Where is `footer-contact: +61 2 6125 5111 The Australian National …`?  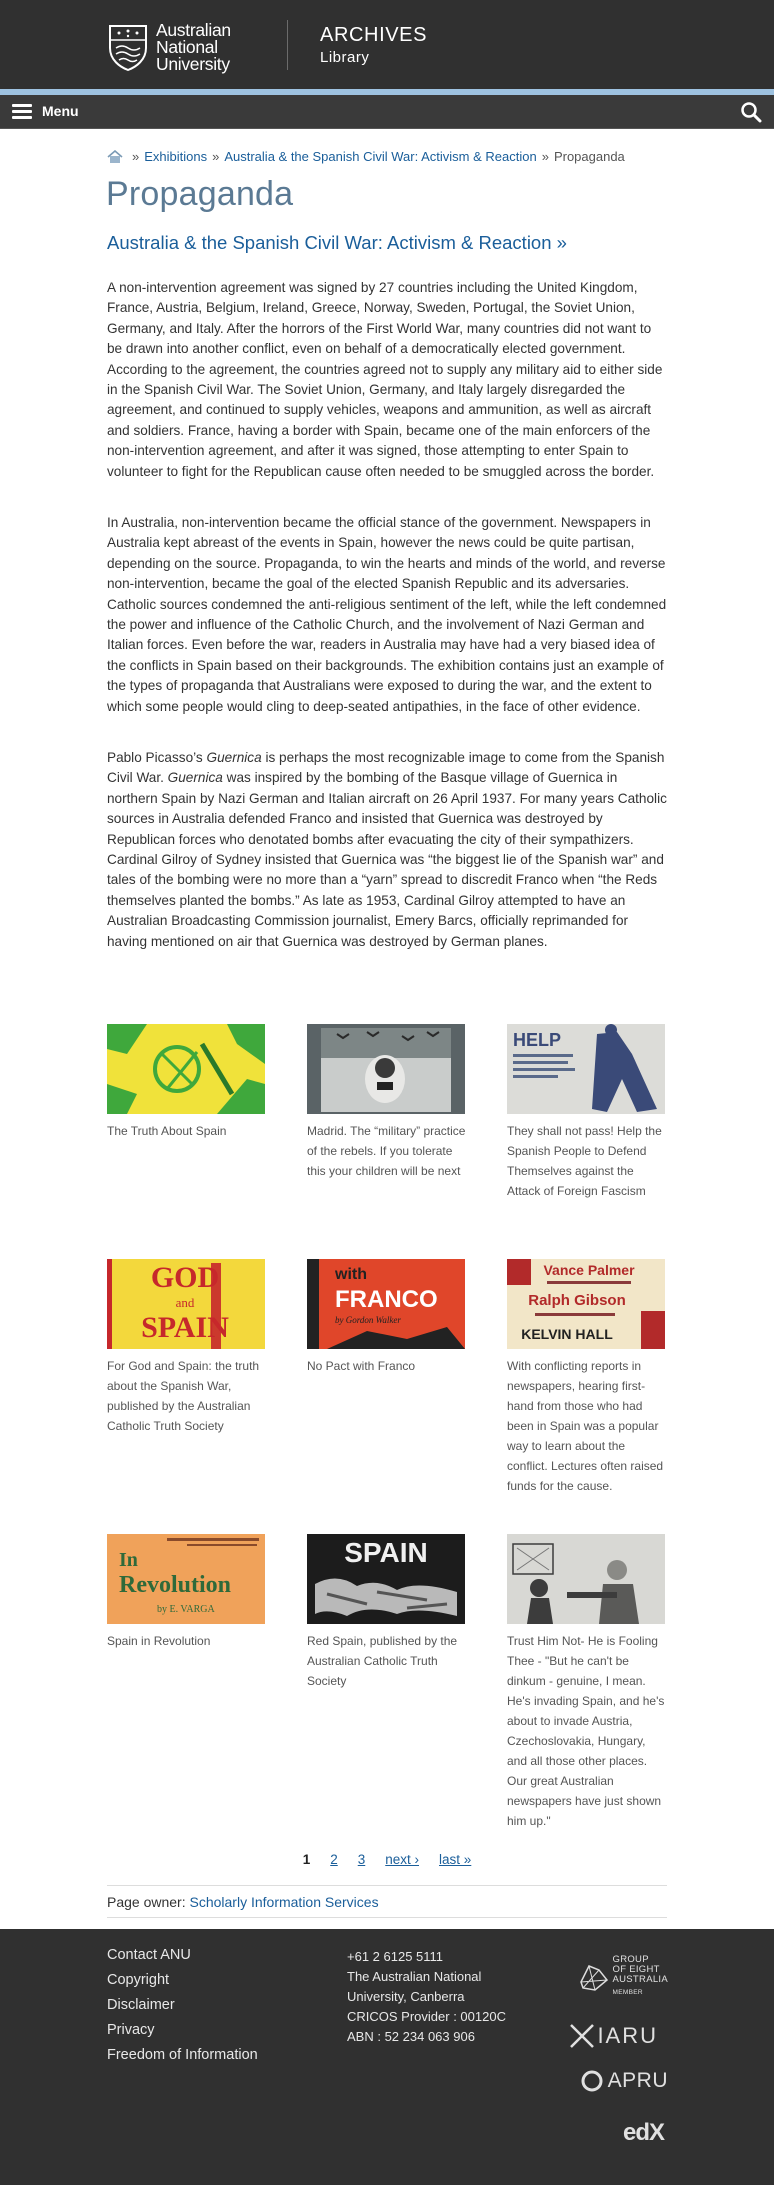 footer-contact: +61 2 6125 5111 The Australian National … is located at coordinates (426, 1995).